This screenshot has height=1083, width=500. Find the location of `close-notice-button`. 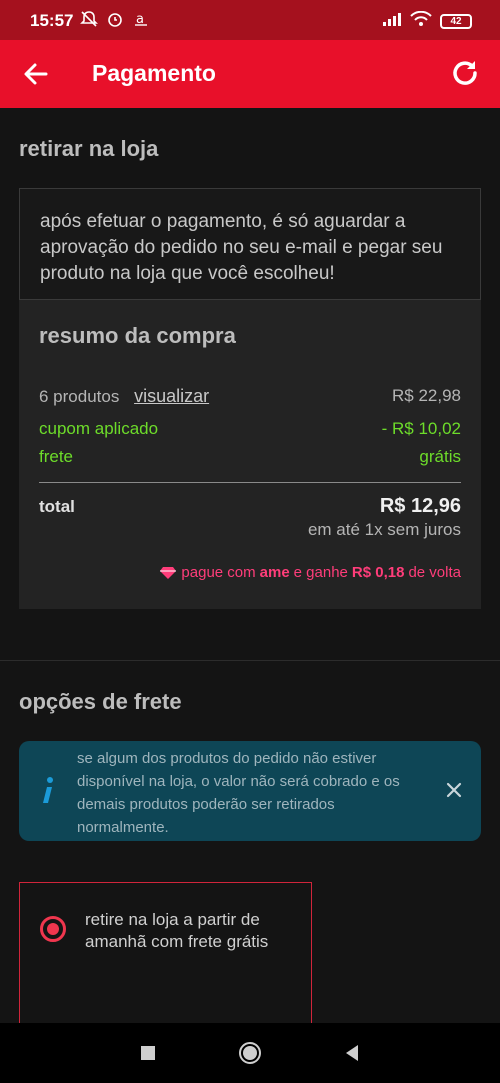

close-notice-button is located at coordinates (454, 790).